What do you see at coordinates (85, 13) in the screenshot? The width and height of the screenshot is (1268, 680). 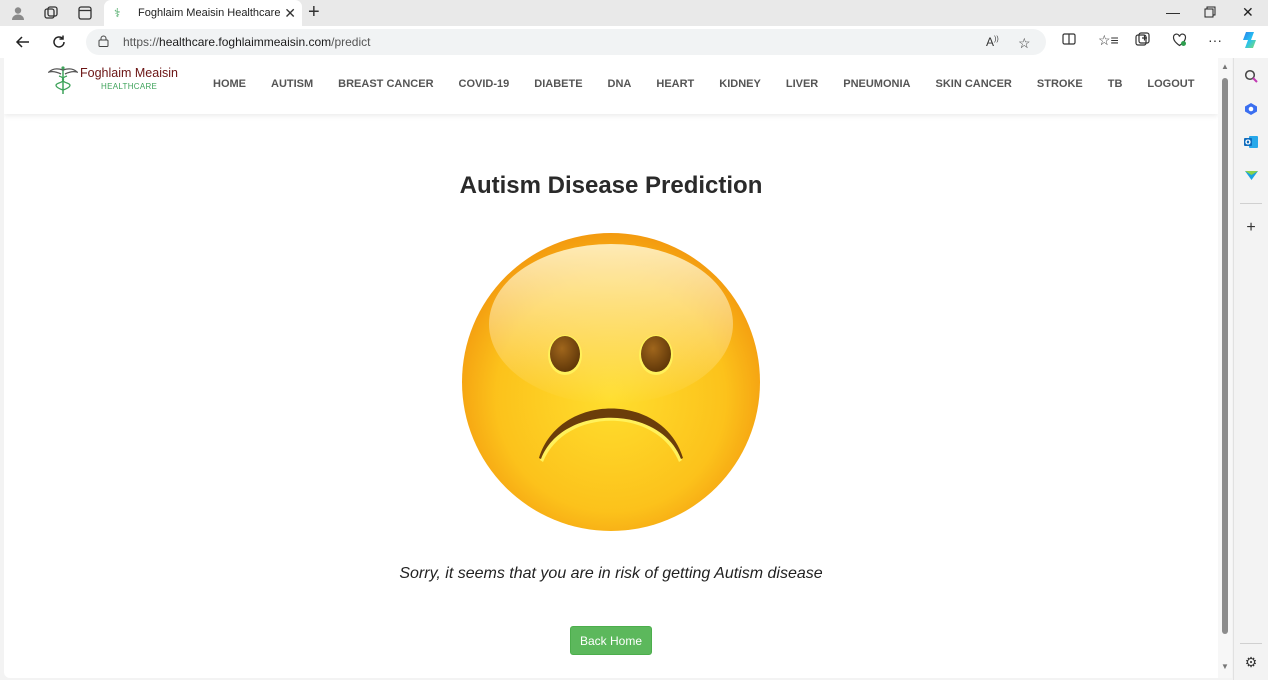 I see `tab-actions-icon` at bounding box center [85, 13].